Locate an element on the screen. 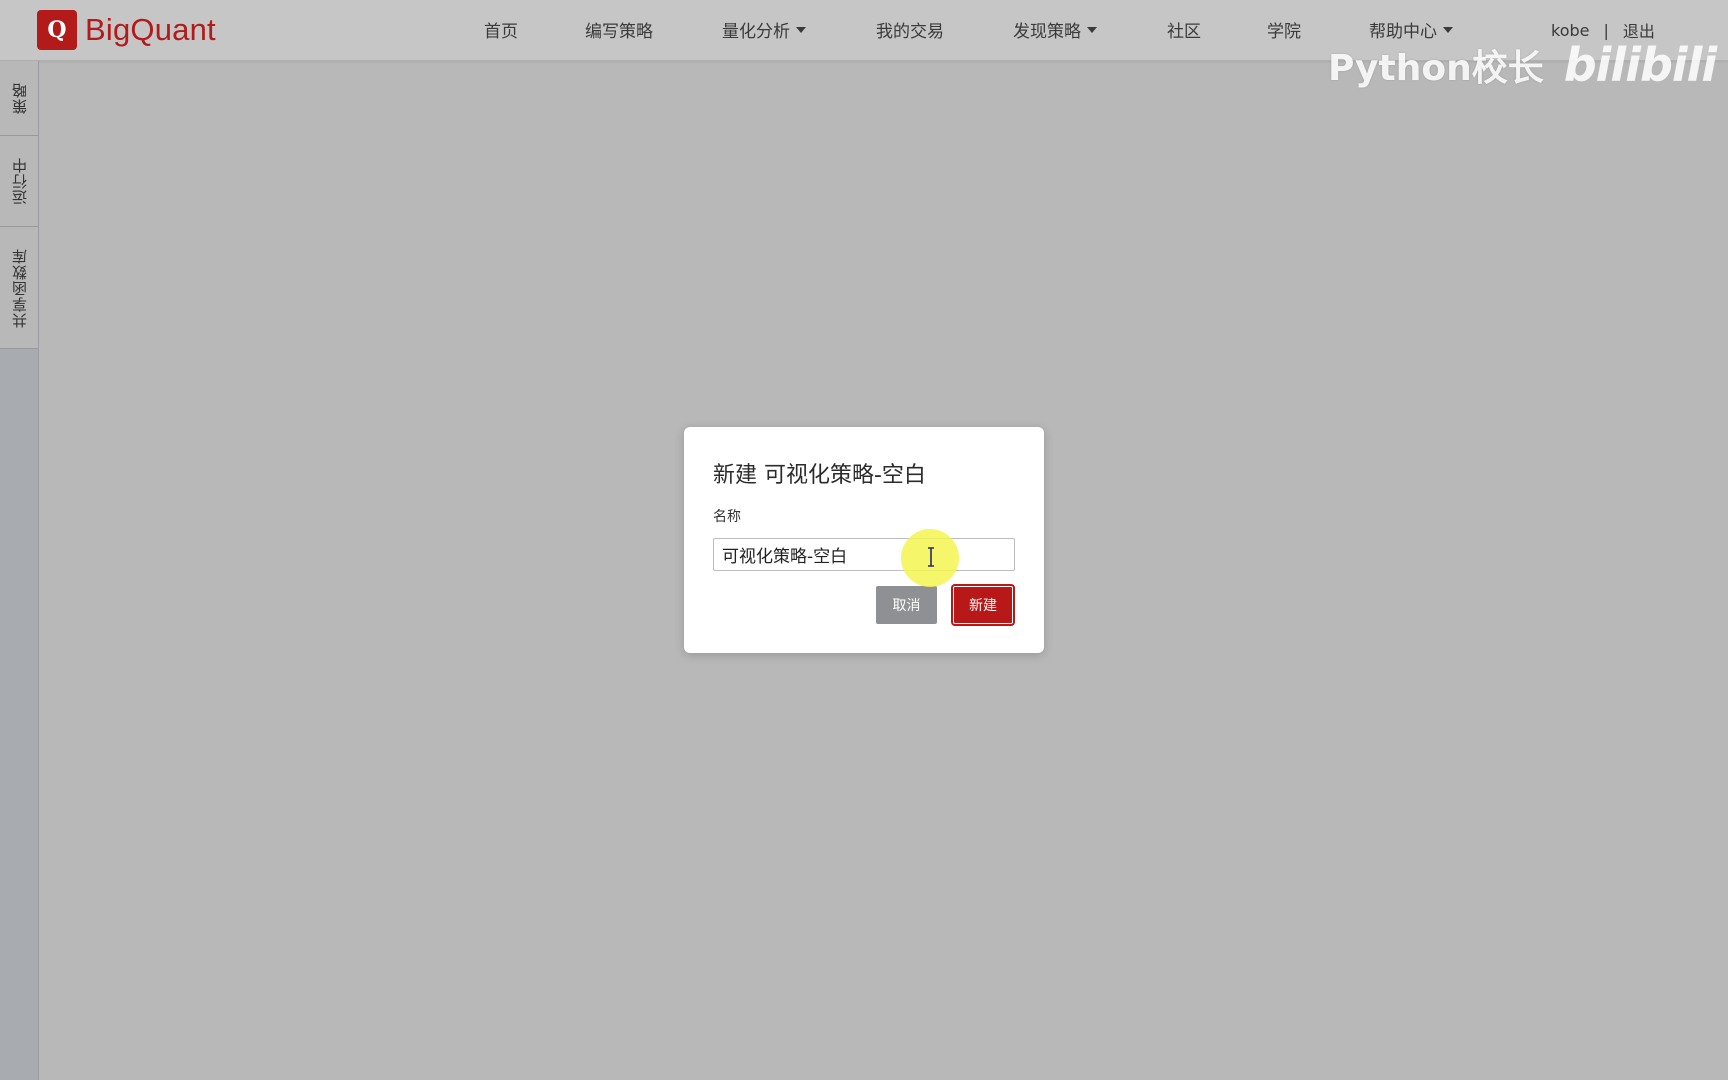 The height and width of the screenshot is (1080, 1728). user-menu: kobe | 退出 is located at coordinates (1603, 30).